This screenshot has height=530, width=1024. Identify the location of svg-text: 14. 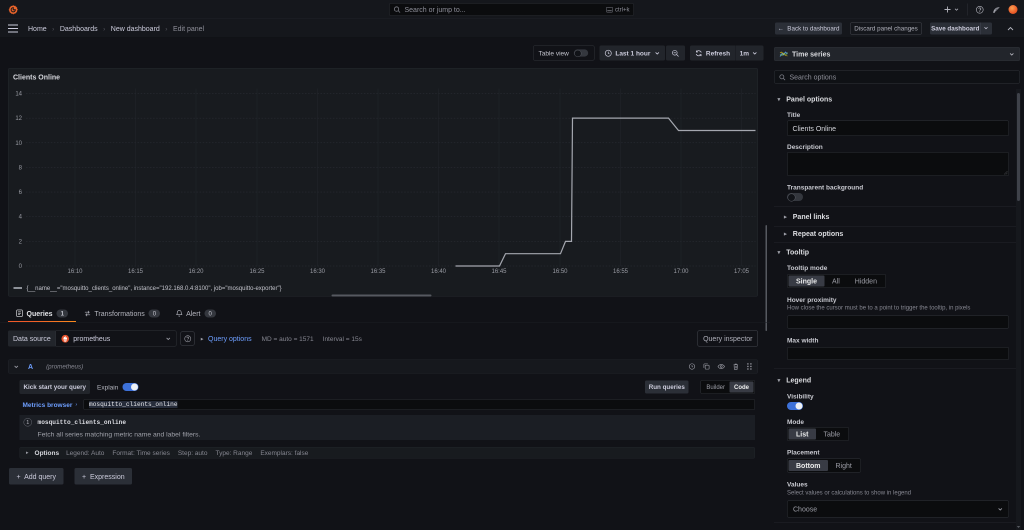
(18, 95).